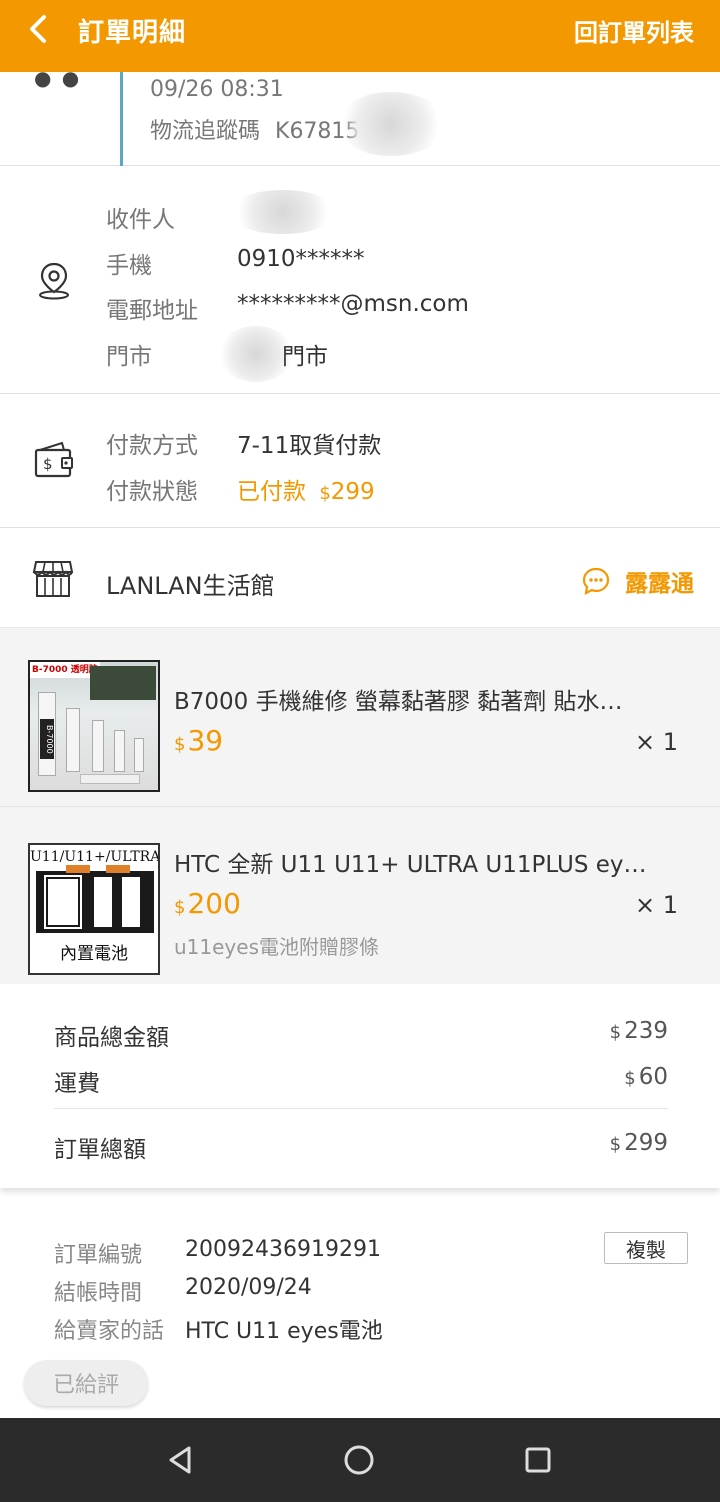 Image resolution: width=720 pixels, height=1502 pixels. I want to click on chat-label: 露露通, so click(659, 584).